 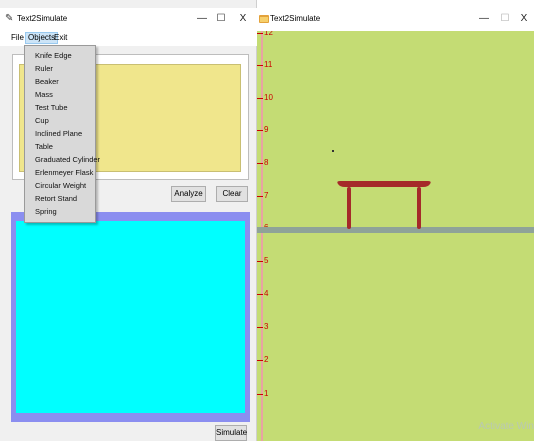 I want to click on ruler-label: 11, so click(x=268, y=64).